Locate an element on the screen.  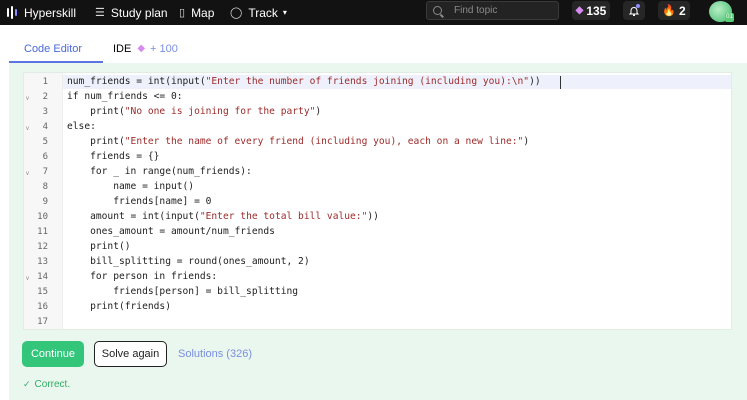
brand-label: Hyperskill is located at coordinates (50, 12).